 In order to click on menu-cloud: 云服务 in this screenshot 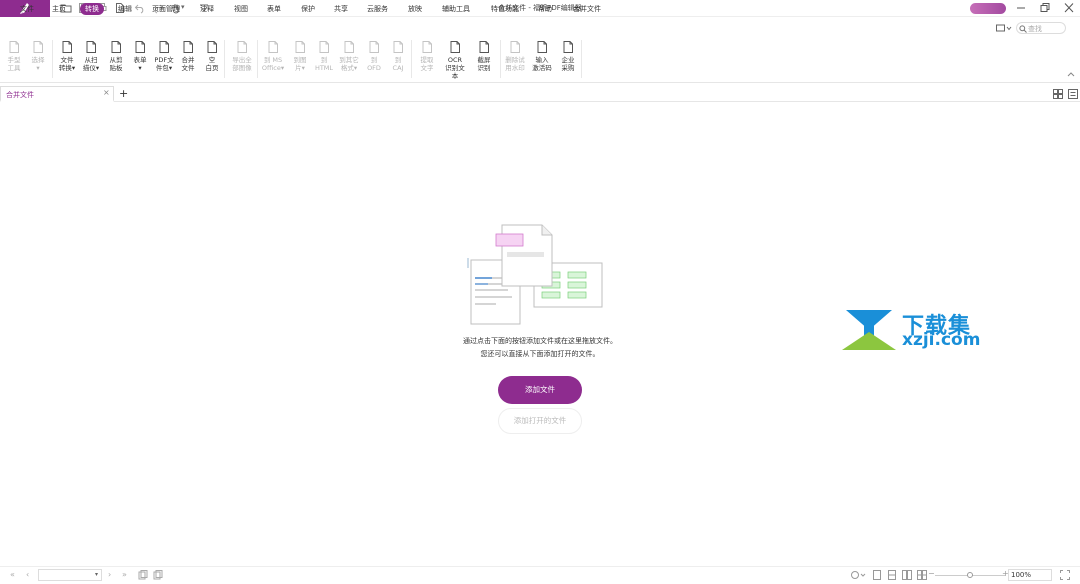, I will do `click(377, 9)`.